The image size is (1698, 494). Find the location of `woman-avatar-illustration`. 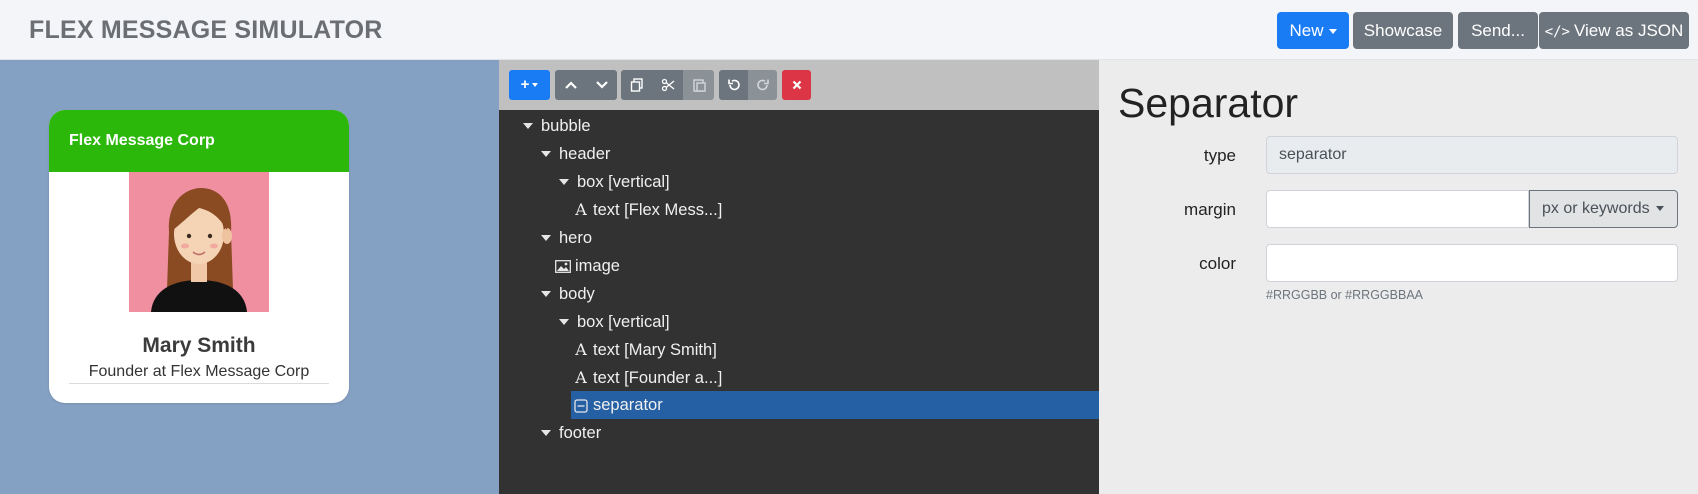

woman-avatar-illustration is located at coordinates (199, 242).